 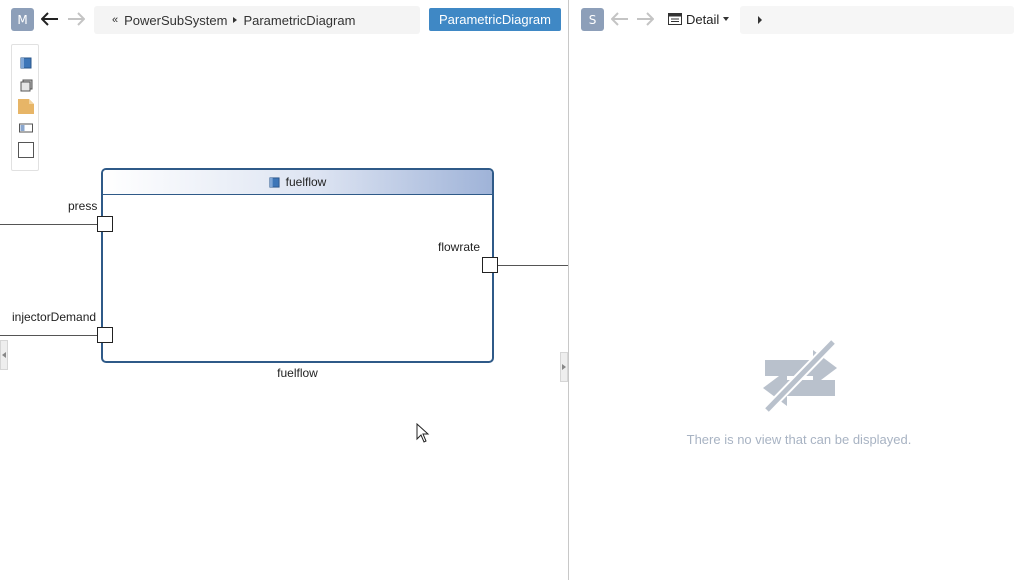 What do you see at coordinates (299, 20) in the screenshot?
I see `breadcrumb-item-parametricdiagram: ParametricDiagram` at bounding box center [299, 20].